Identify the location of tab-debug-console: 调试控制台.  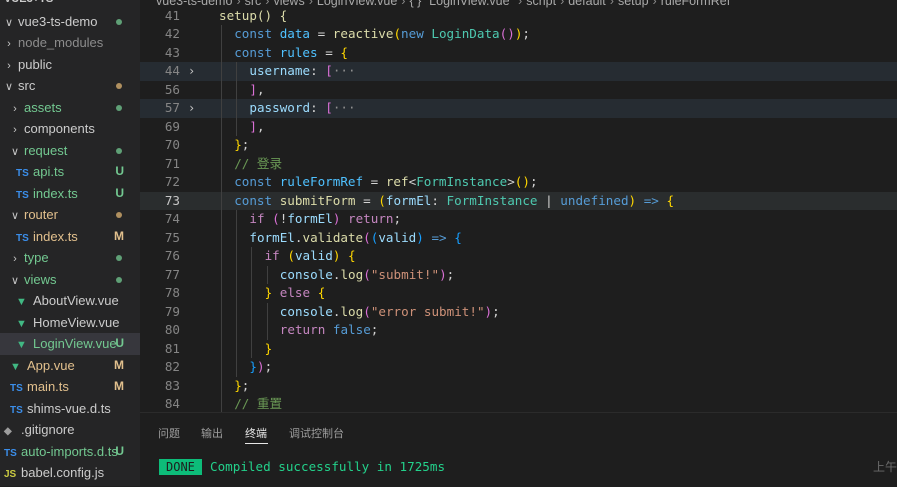
(316, 433).